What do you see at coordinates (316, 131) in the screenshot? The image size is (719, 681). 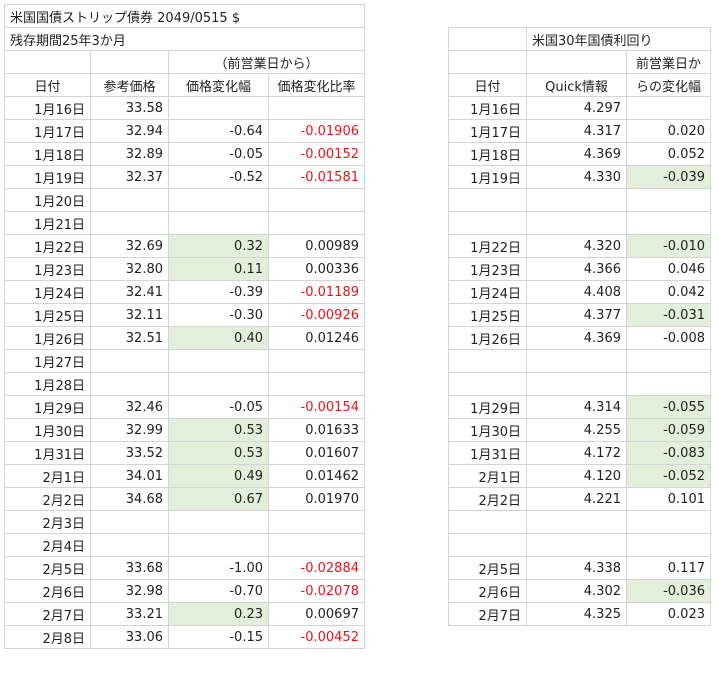 I see `price-ratio-cell: -0.01906` at bounding box center [316, 131].